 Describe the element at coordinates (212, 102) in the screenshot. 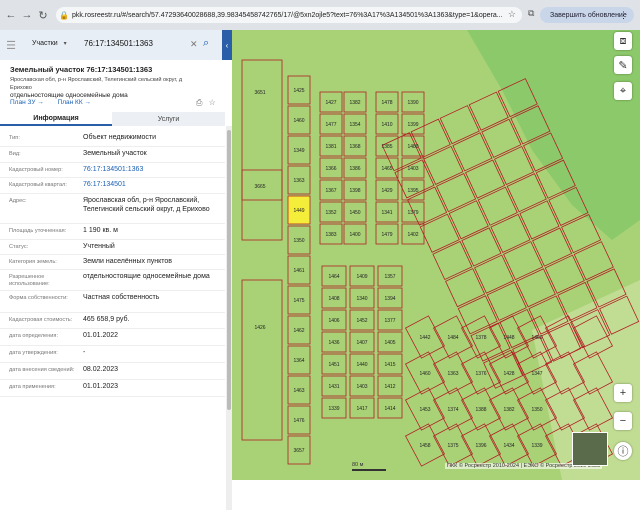

I see `favorite-star-icon: ☆` at that location.